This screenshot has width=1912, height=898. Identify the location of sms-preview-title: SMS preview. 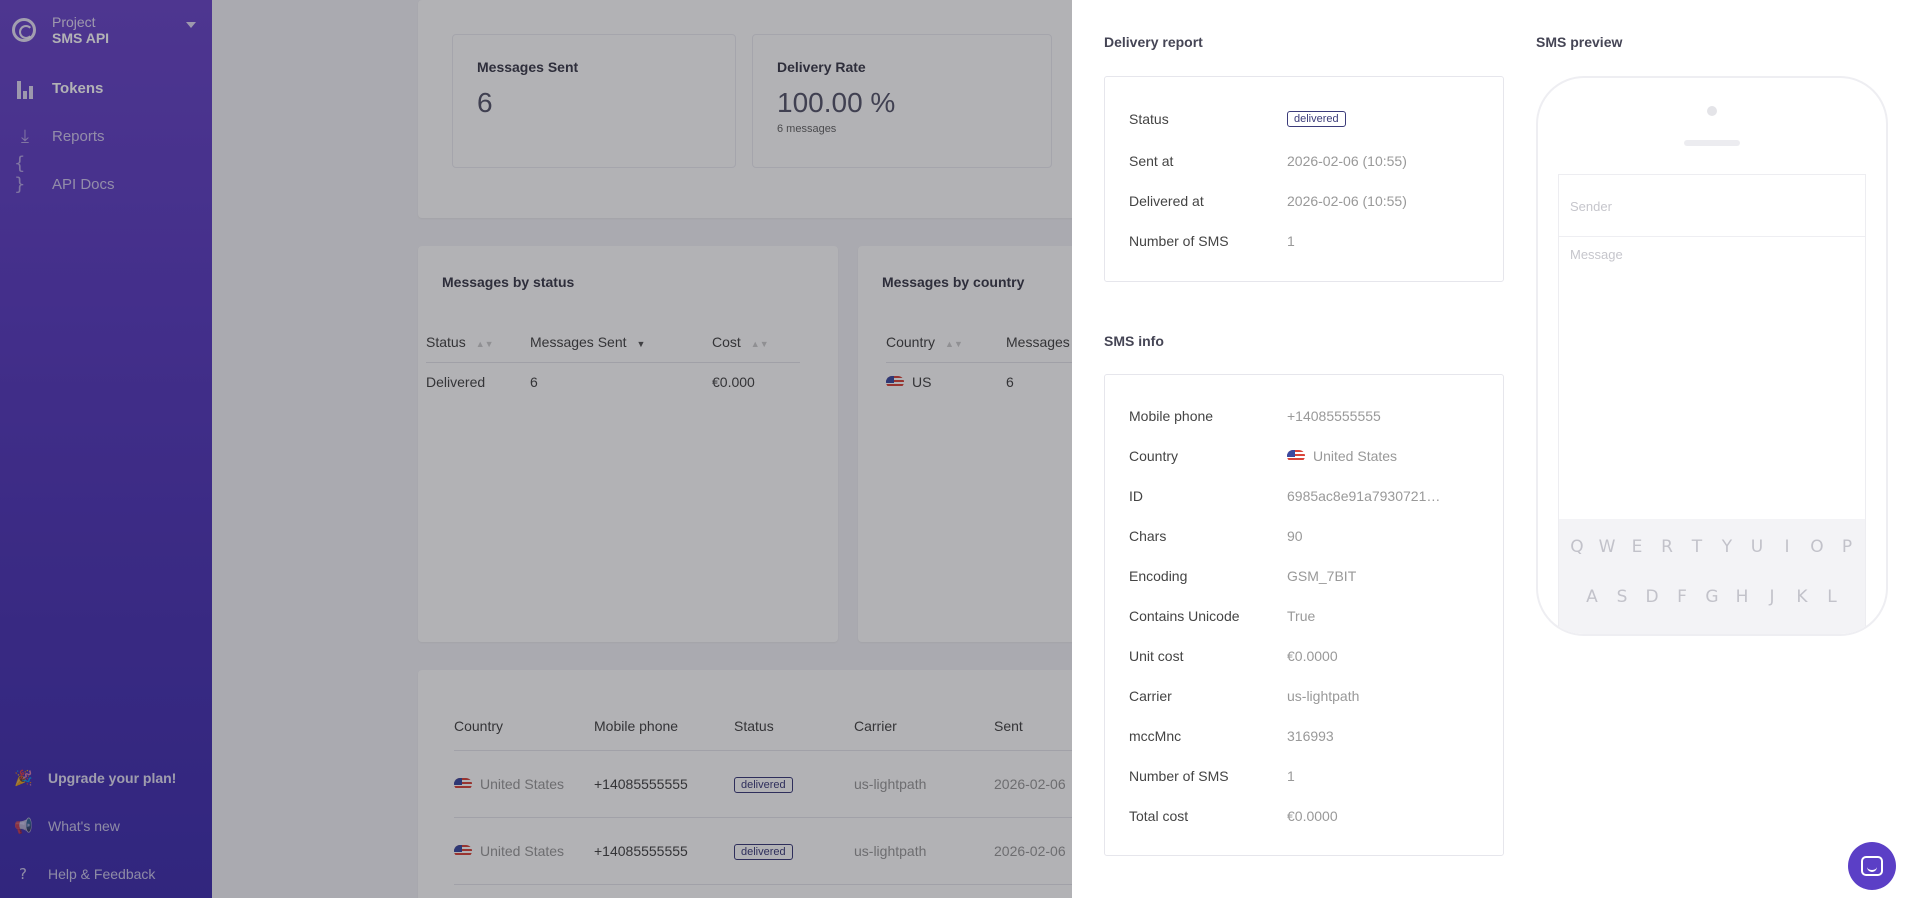
(1579, 42).